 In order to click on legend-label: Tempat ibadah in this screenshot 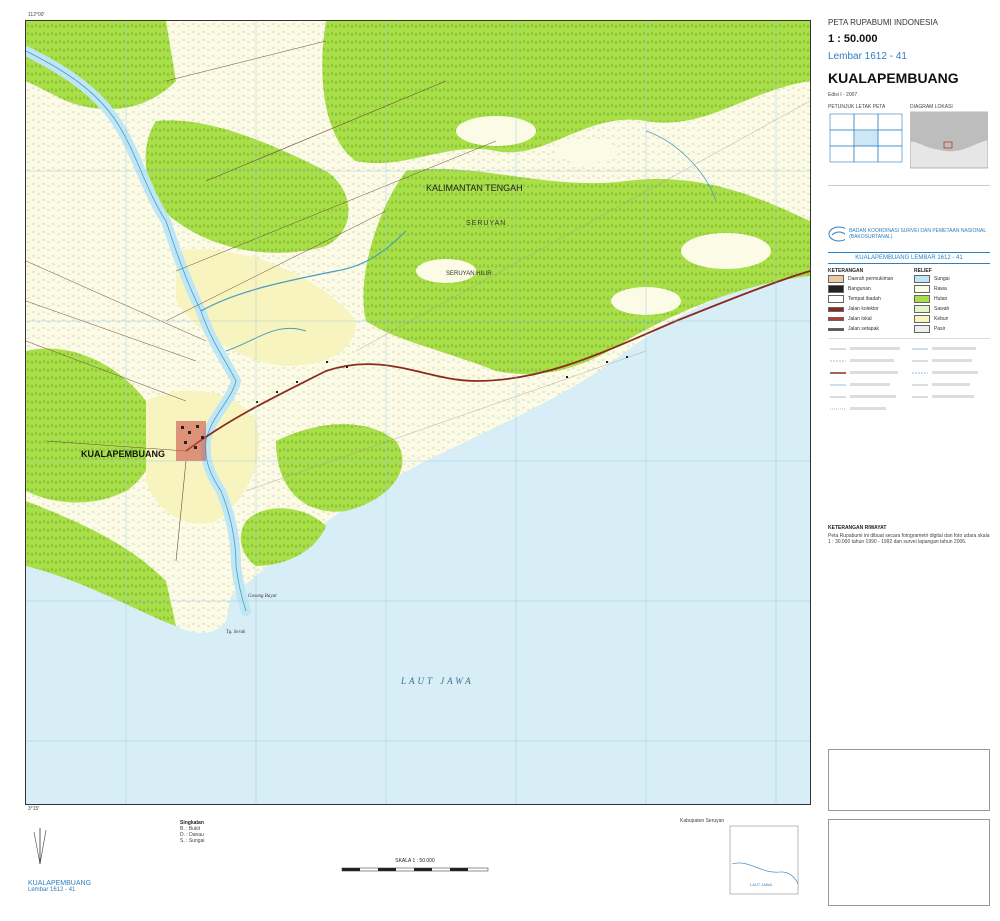, I will do `click(864, 299)`.